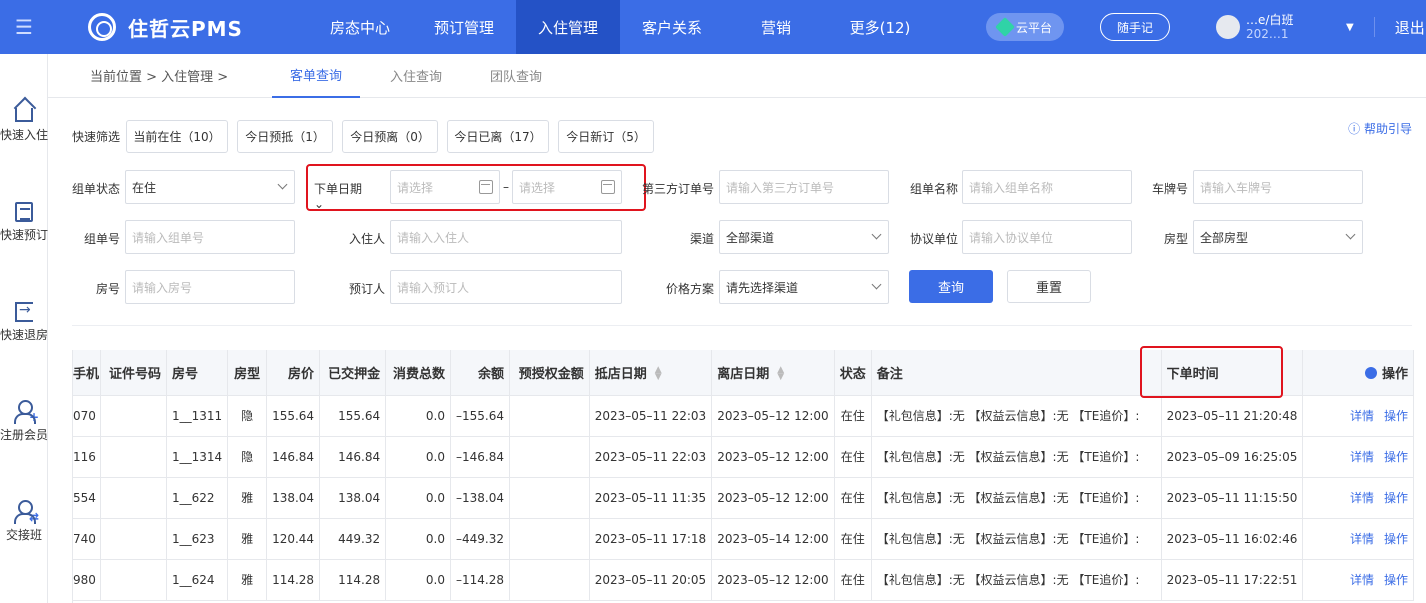 The height and width of the screenshot is (603, 1426). I want to click on channel-select: 全部渠道, so click(804, 237).